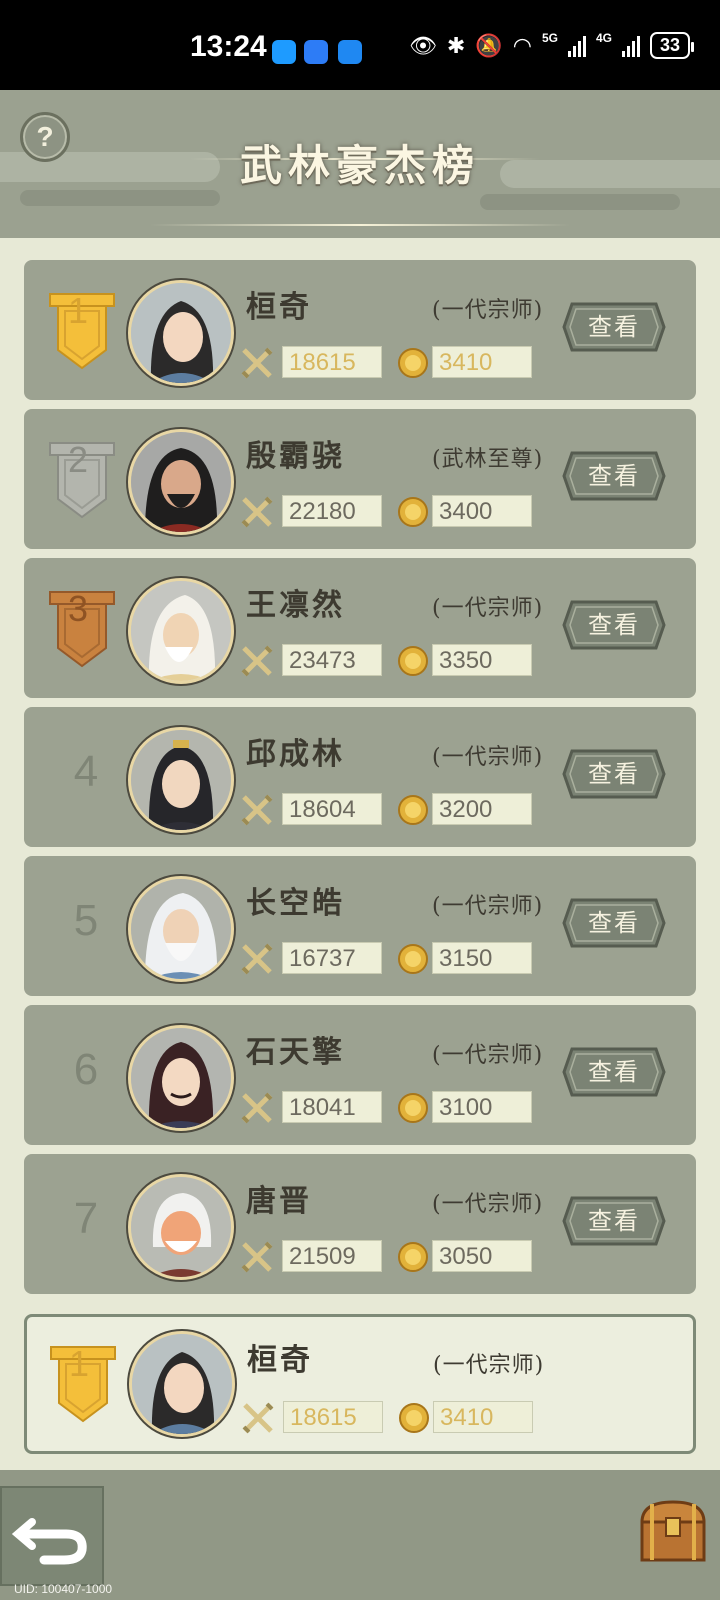 The height and width of the screenshot is (1600, 720). I want to click on cloud-decoration, so click(580, 202).